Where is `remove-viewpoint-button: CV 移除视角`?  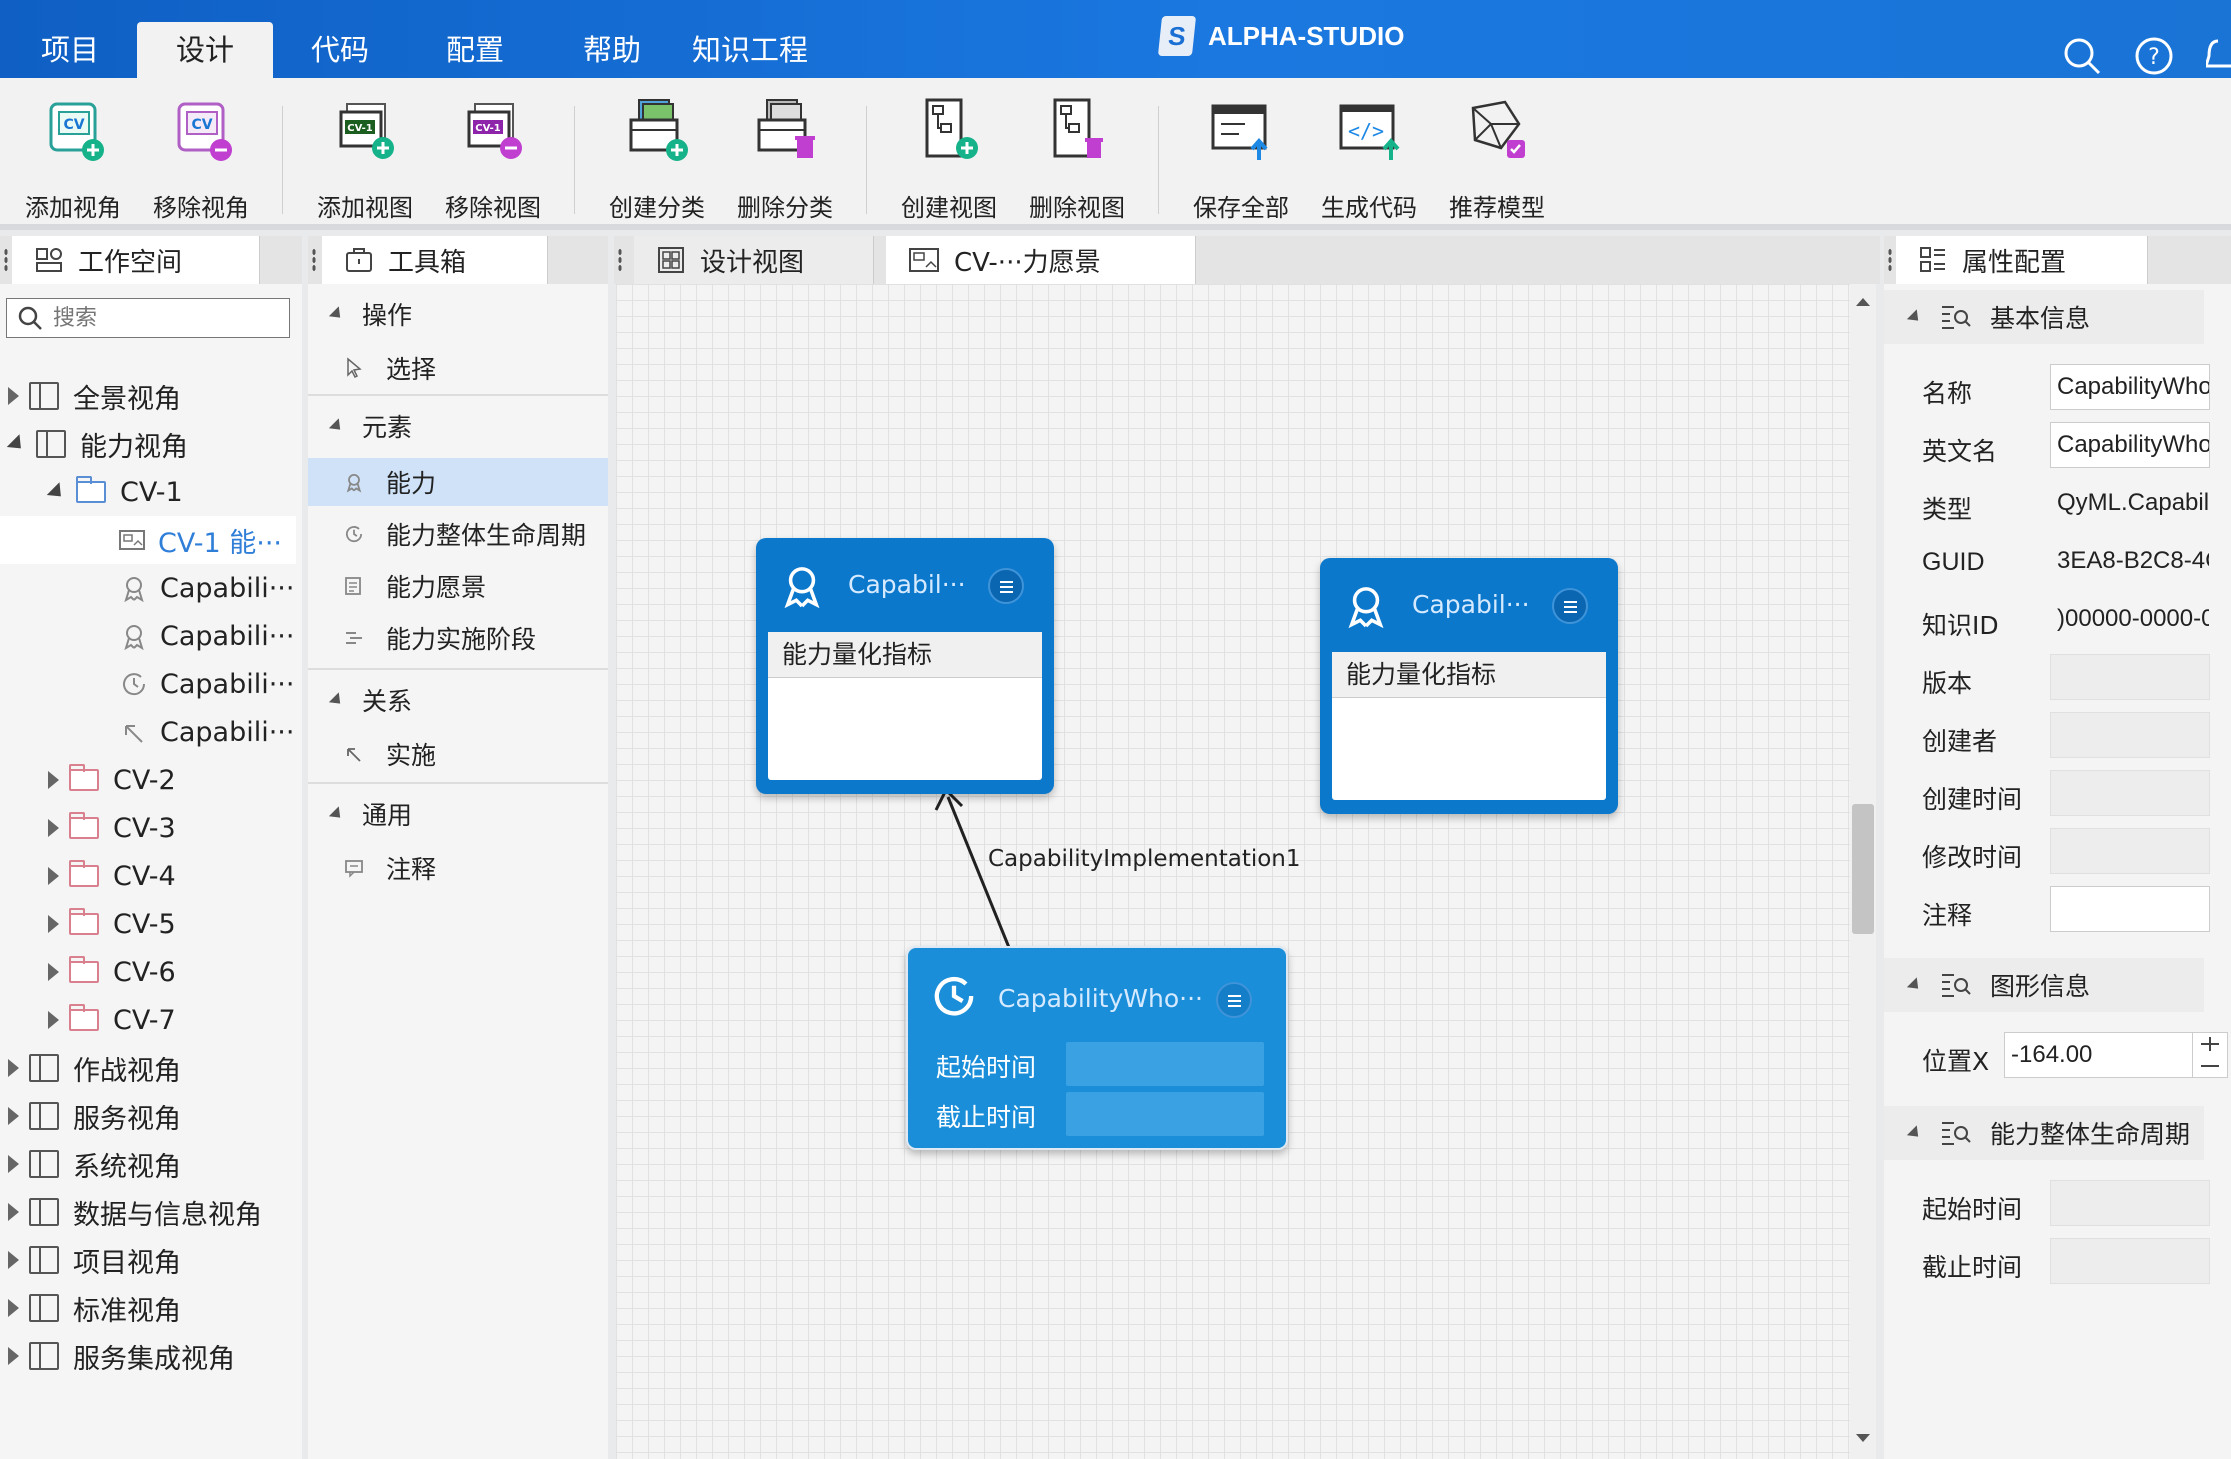
remove-viewpoint-button: CV 移除视角 is located at coordinates (201, 159).